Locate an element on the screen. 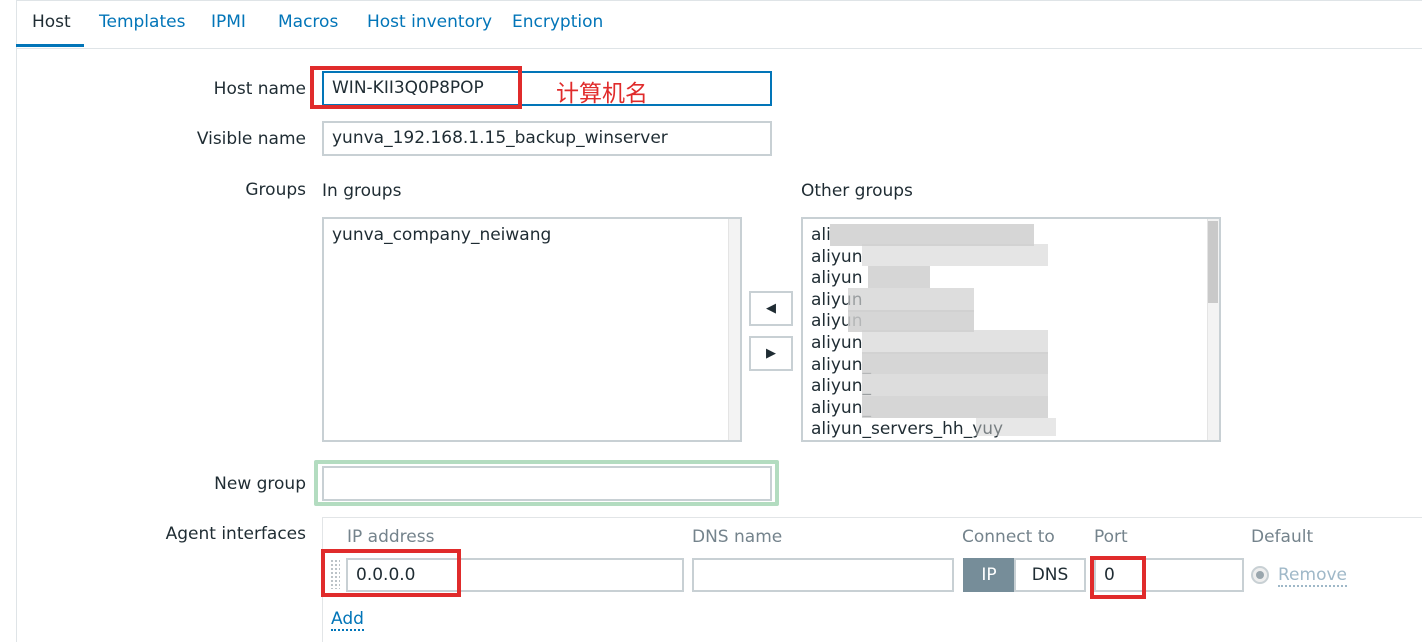 This screenshot has width=1422, height=642. default-interface-radio is located at coordinates (1260, 575).